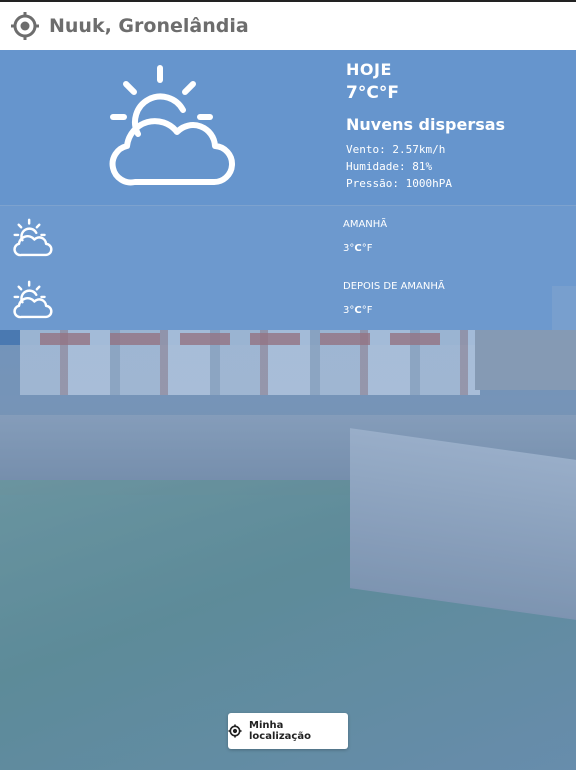  Describe the element at coordinates (288, 25) in the screenshot. I see `location-header: Nuuk, Gronelândia` at that location.